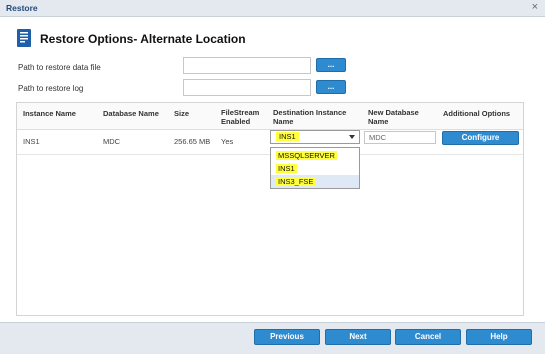 The width and height of the screenshot is (545, 354). I want to click on chevron-down-icon, so click(352, 137).